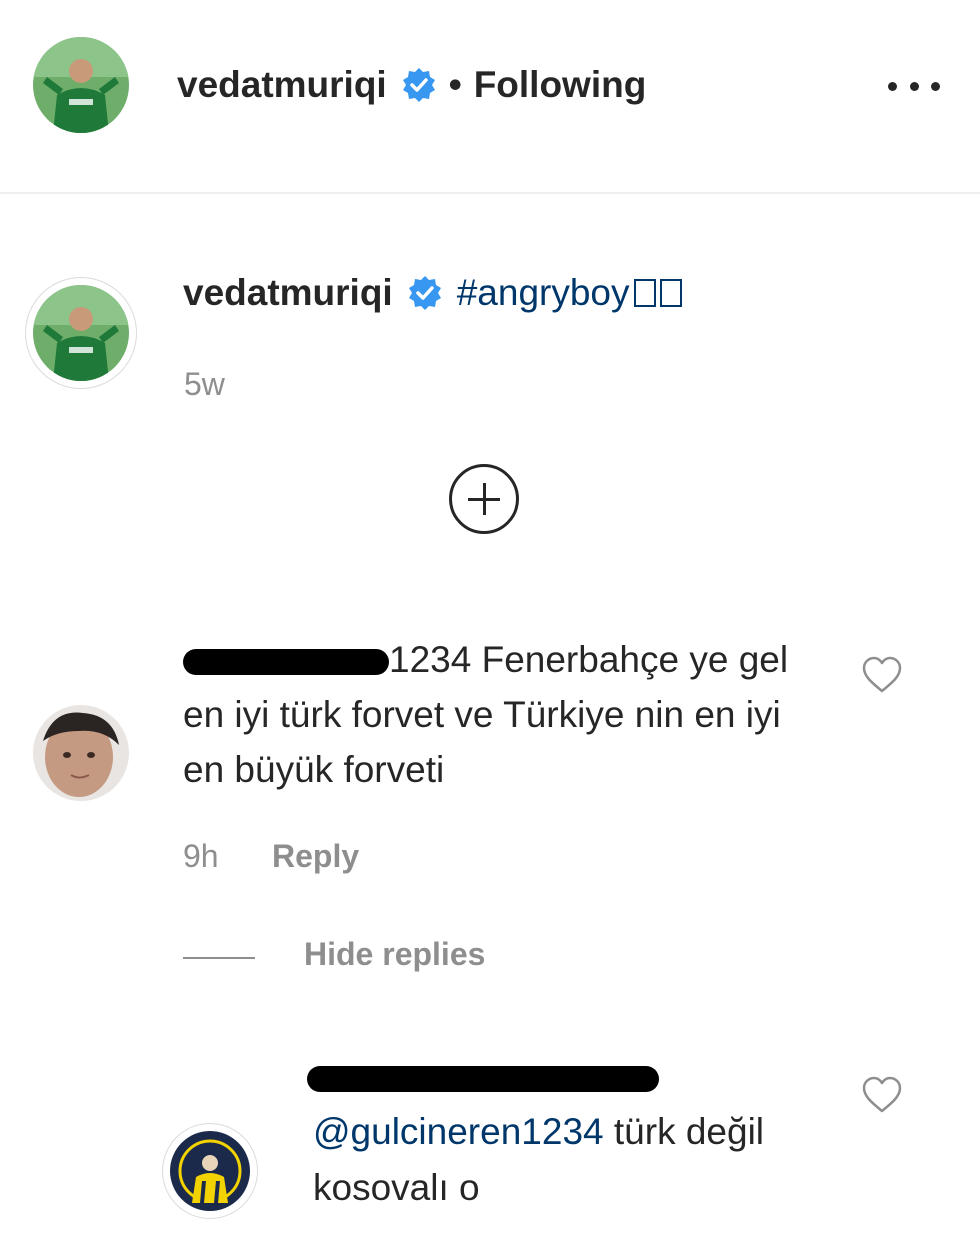  I want to click on reply-avatar, so click(210, 1171).